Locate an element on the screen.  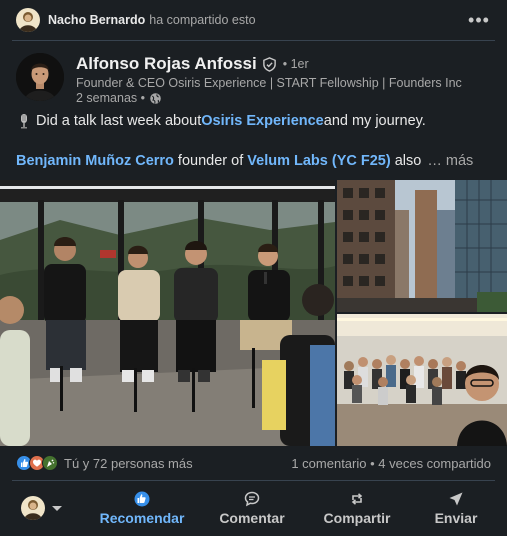
repost-button: Compartir is located at coordinates (357, 508).